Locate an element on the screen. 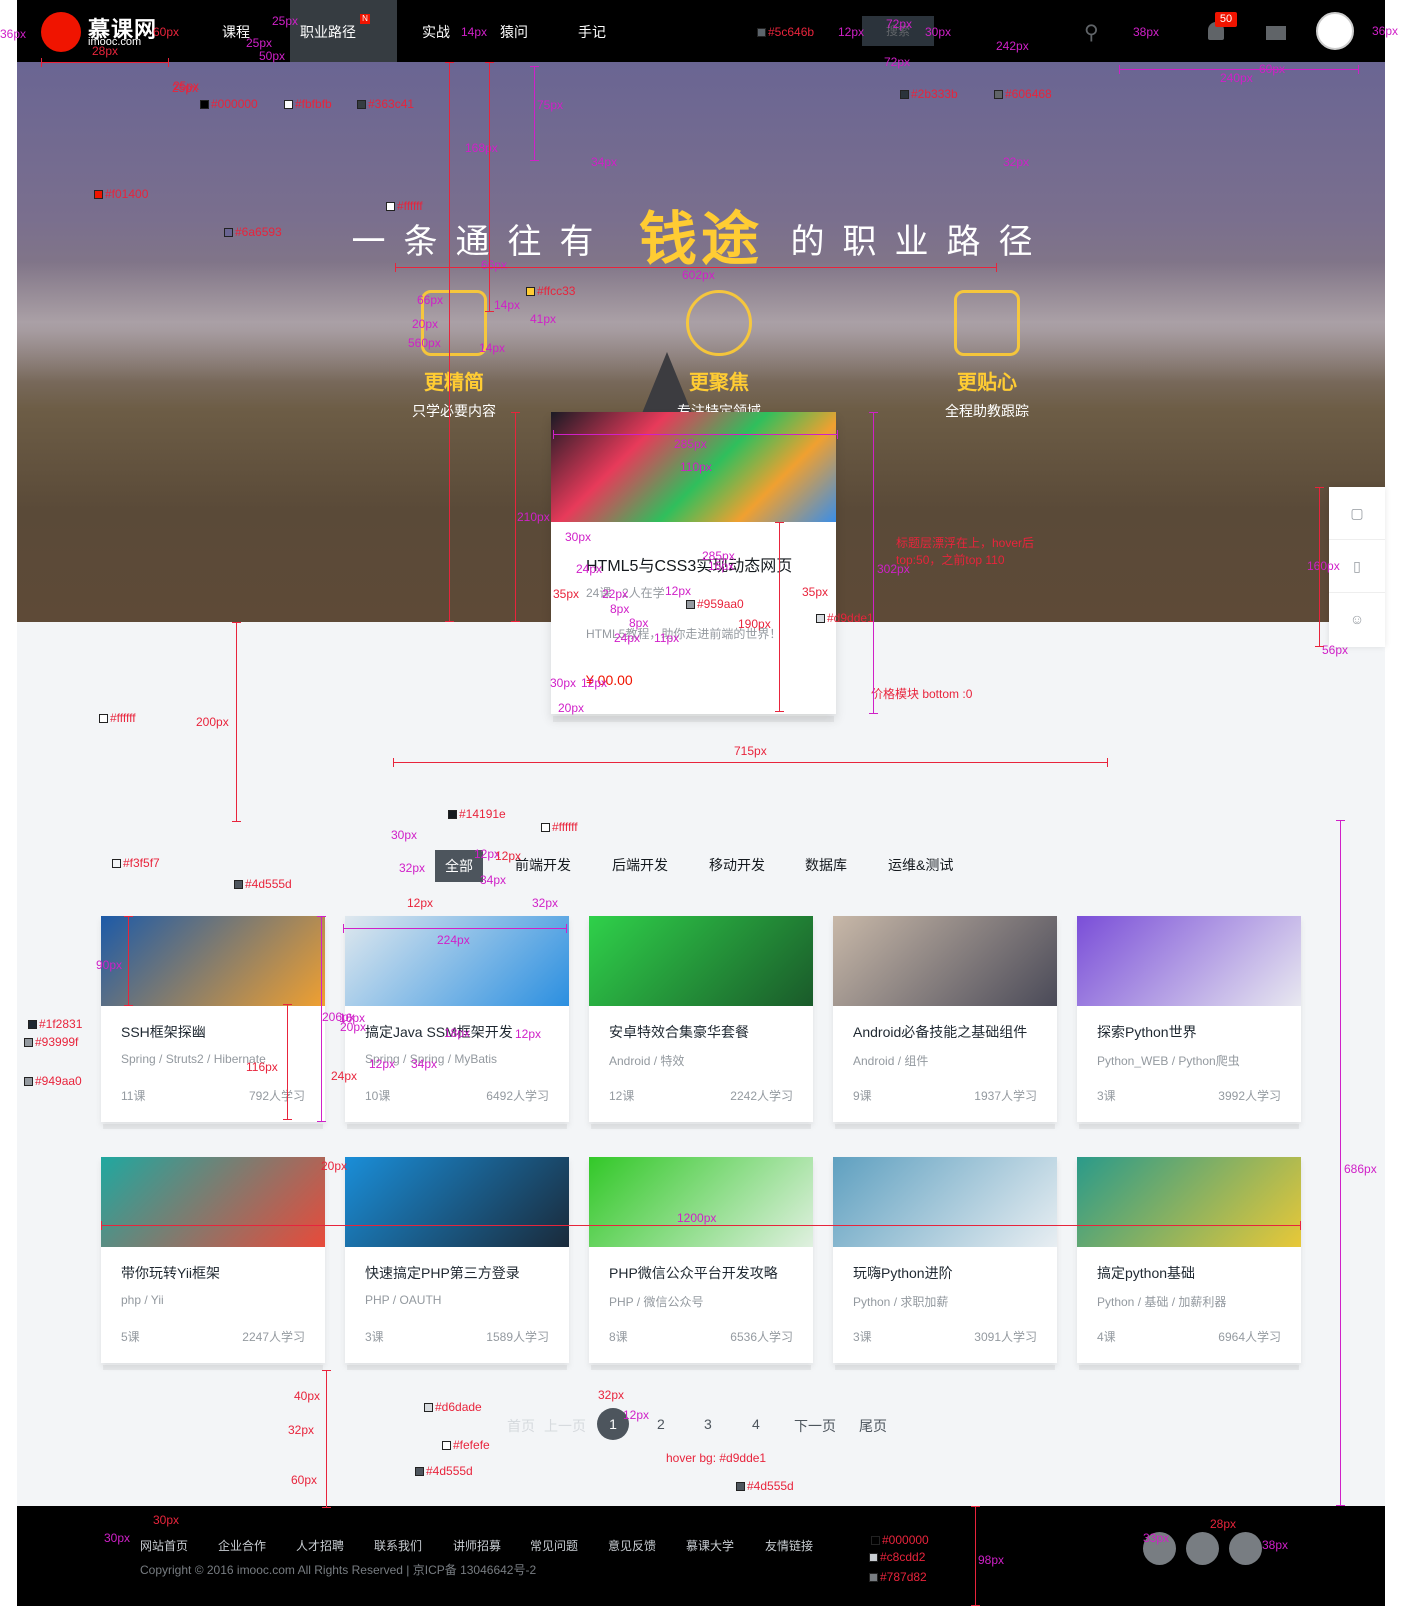  pagination-prev: 上一页 is located at coordinates (565, 1426).